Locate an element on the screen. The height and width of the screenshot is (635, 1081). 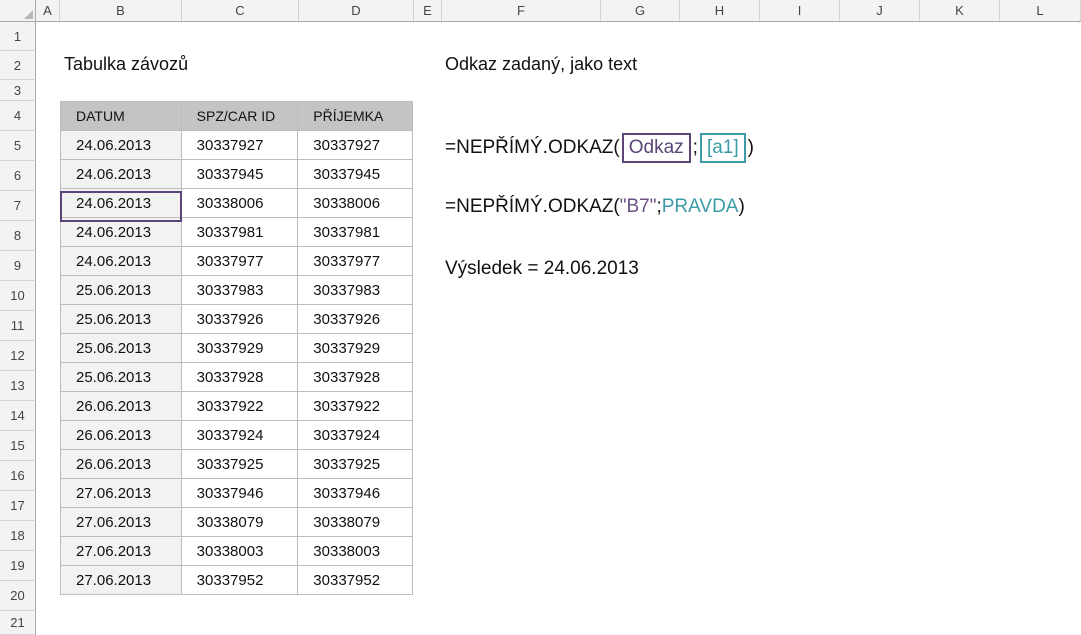
car-id-cell: 30338006 is located at coordinates (239, 203).